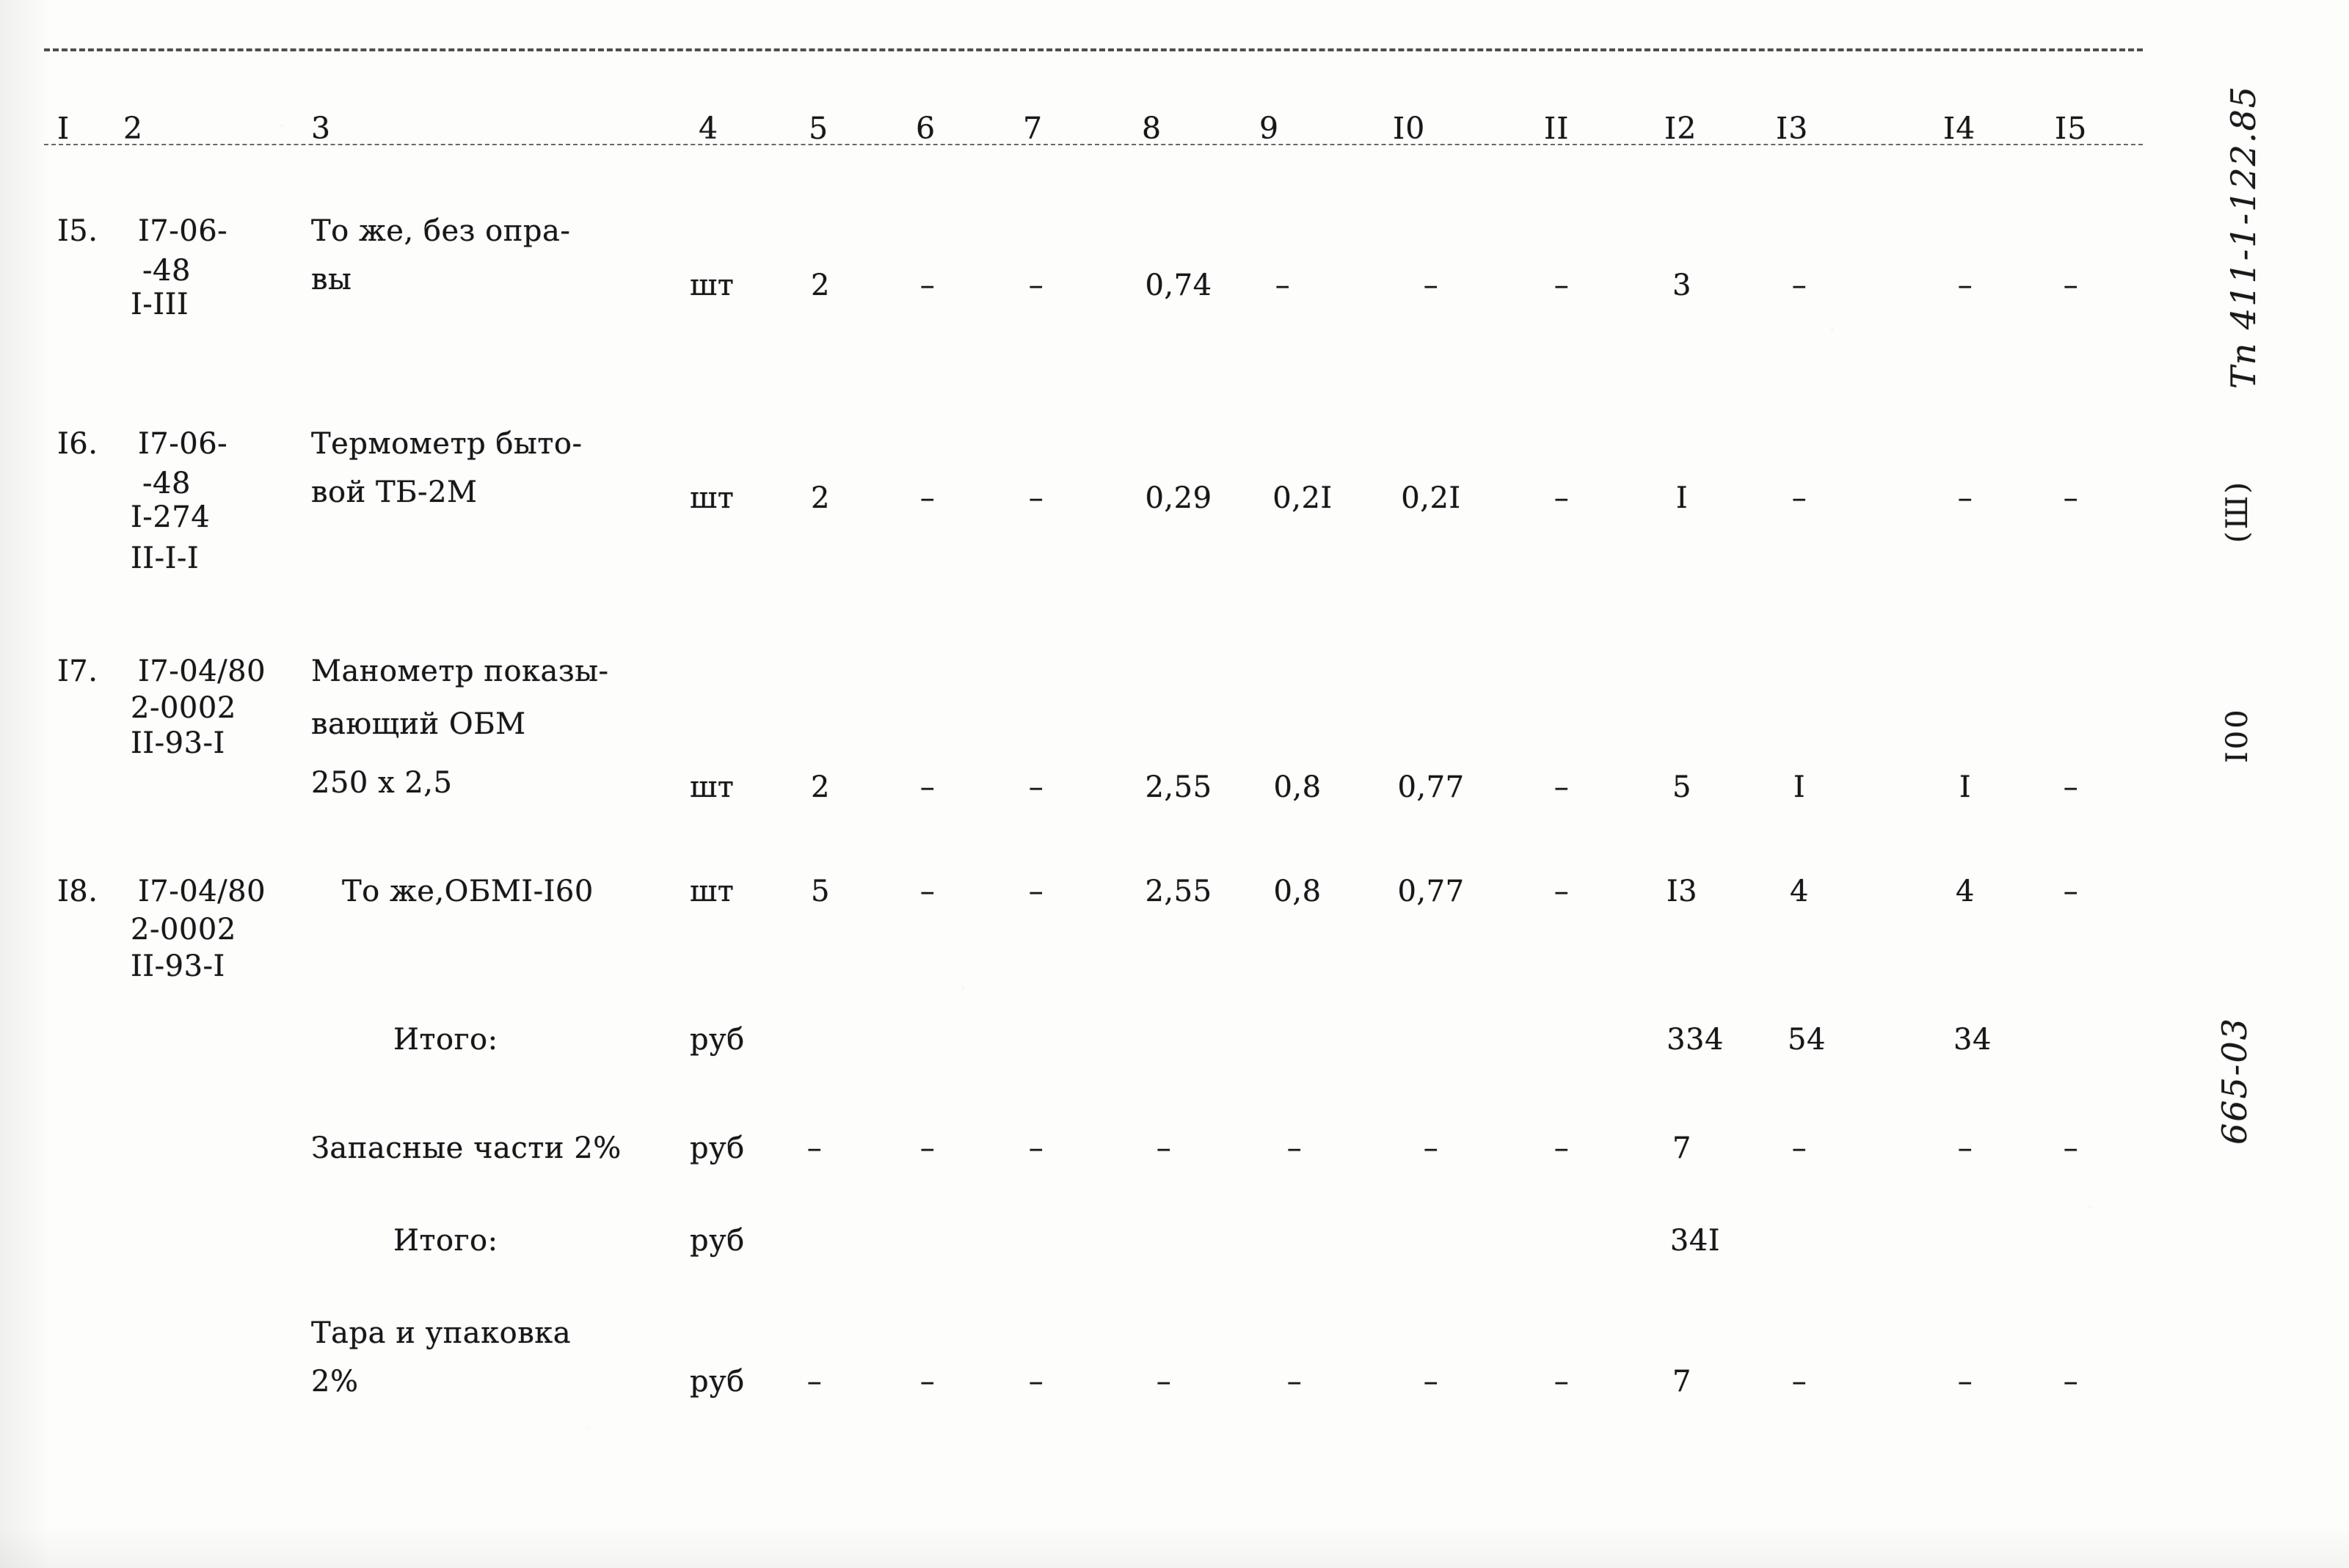  I want to click on page-number: I00, so click(2238, 735).